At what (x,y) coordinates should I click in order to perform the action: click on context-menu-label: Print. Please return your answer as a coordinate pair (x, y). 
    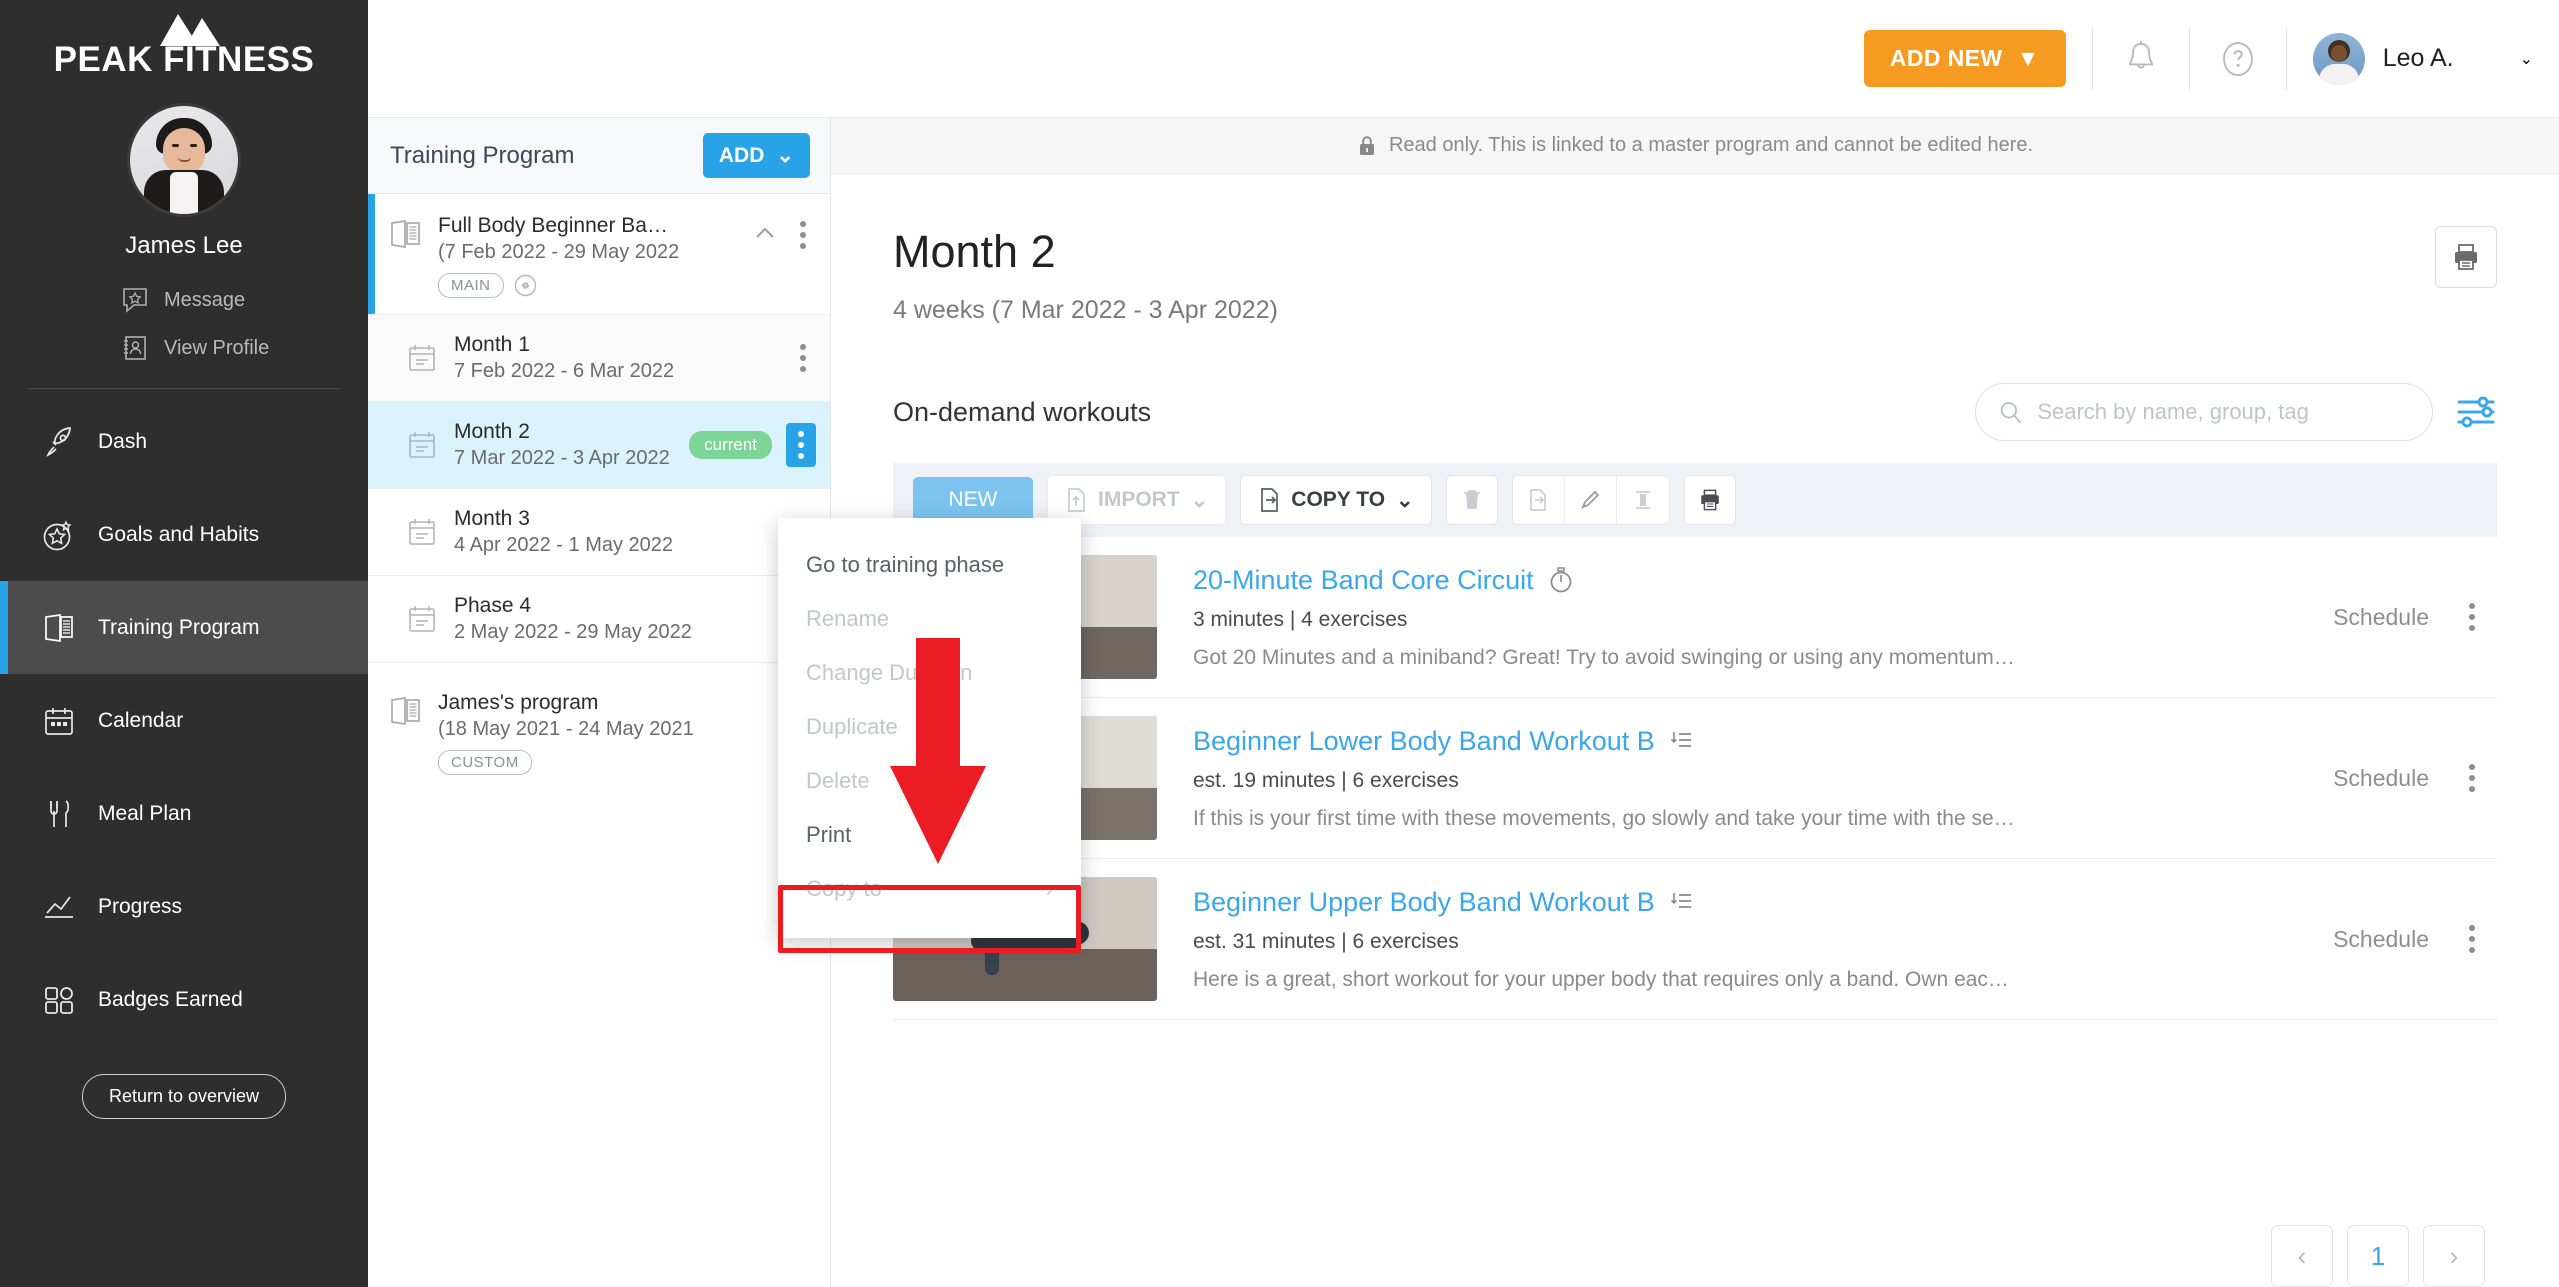
    Looking at the image, I should click on (829, 834).